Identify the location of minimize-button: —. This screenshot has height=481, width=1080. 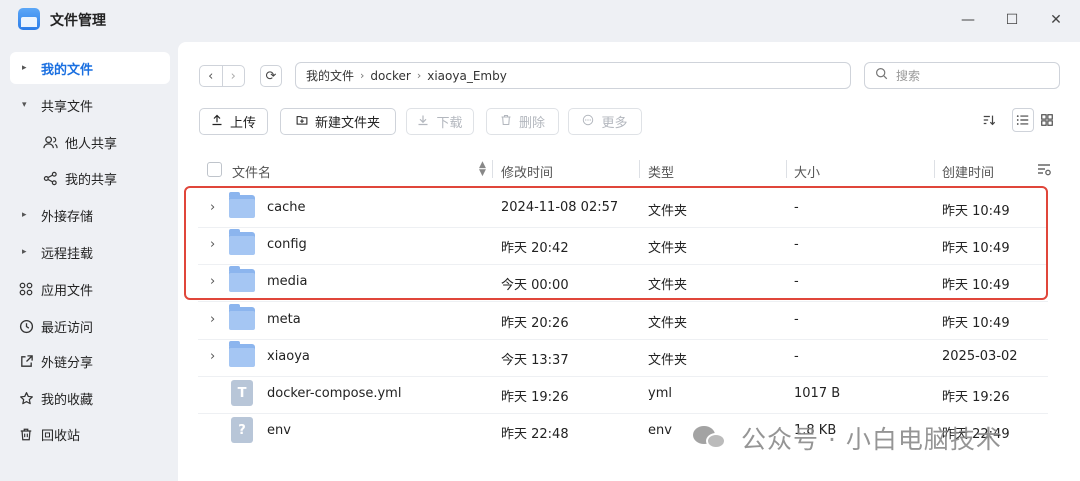
(968, 20).